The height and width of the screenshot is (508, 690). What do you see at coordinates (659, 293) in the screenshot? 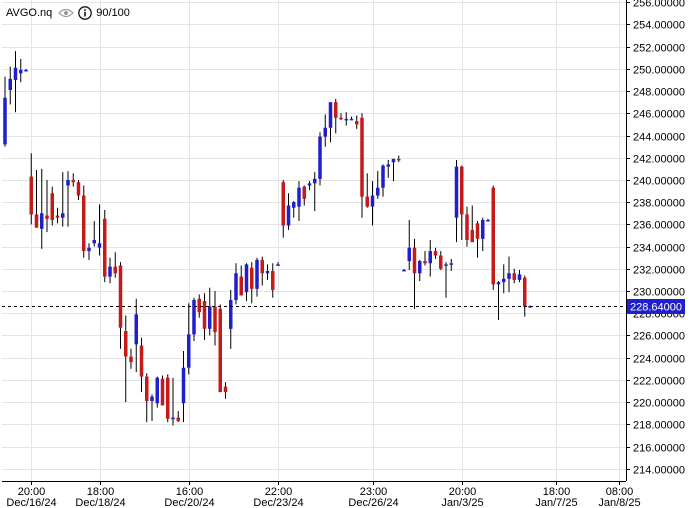
I see `y-tick-label: 230.00000` at bounding box center [659, 293].